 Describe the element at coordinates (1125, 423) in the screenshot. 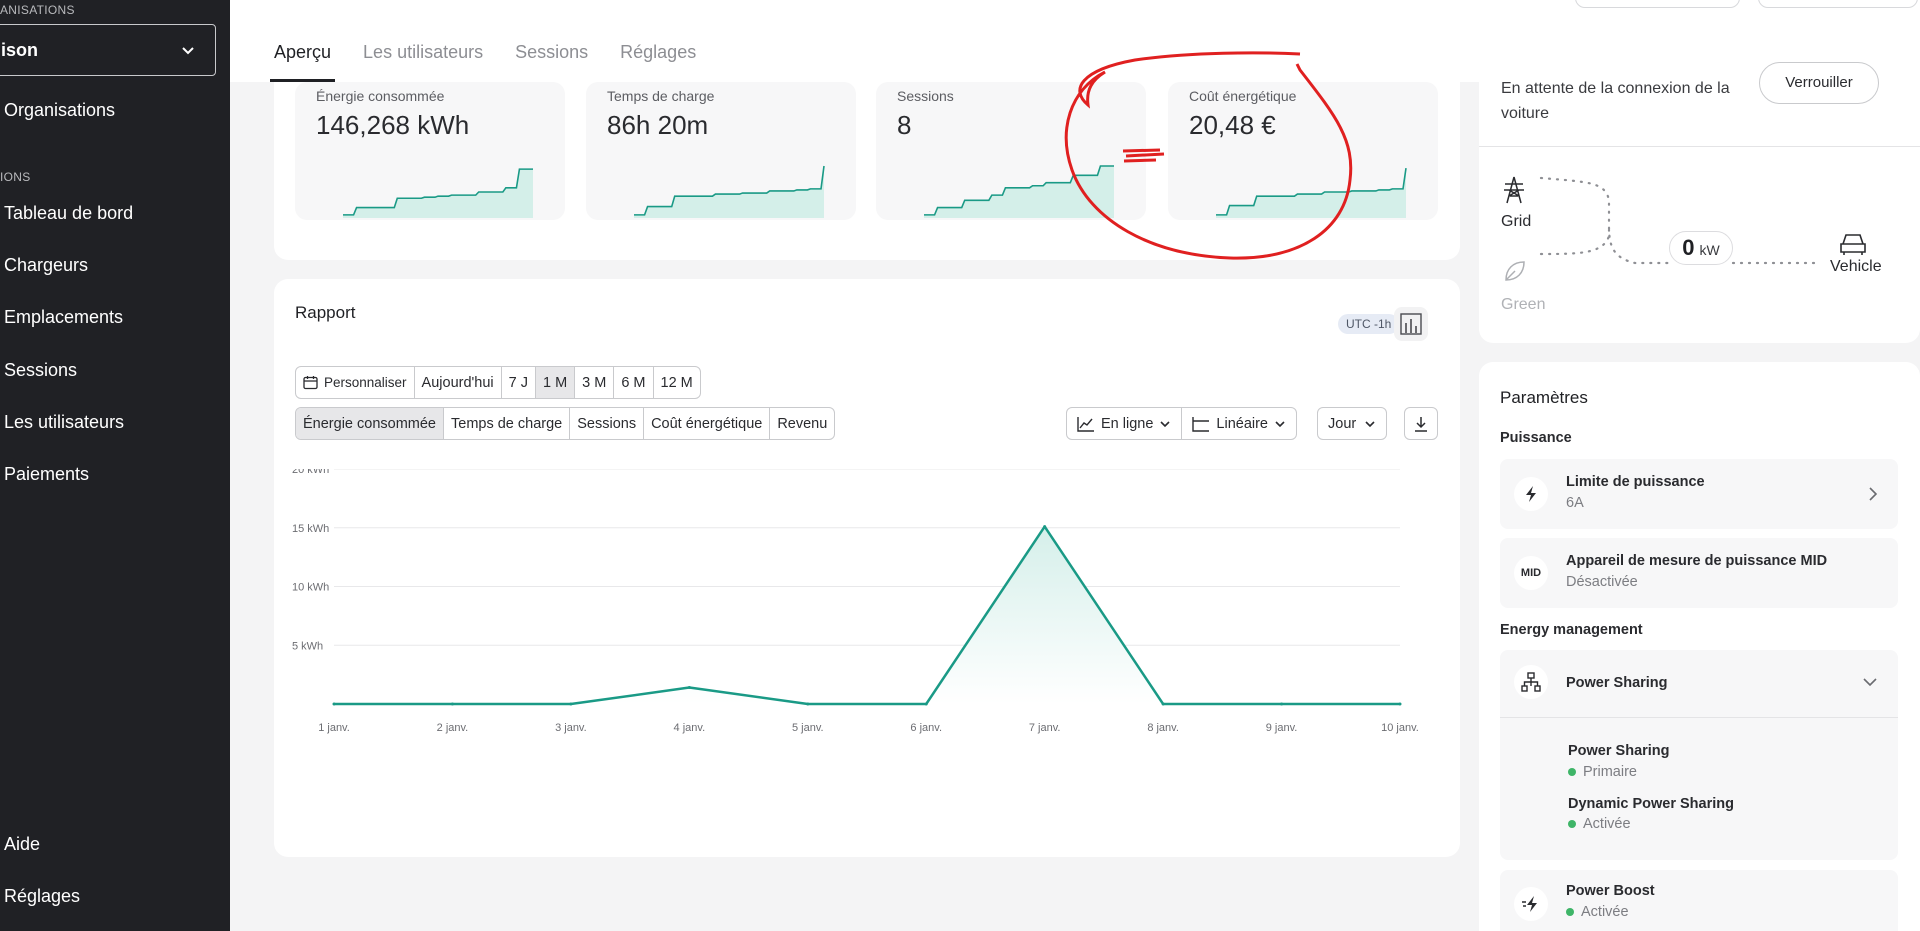

I see `chart-type-dropdown: En ligne` at that location.